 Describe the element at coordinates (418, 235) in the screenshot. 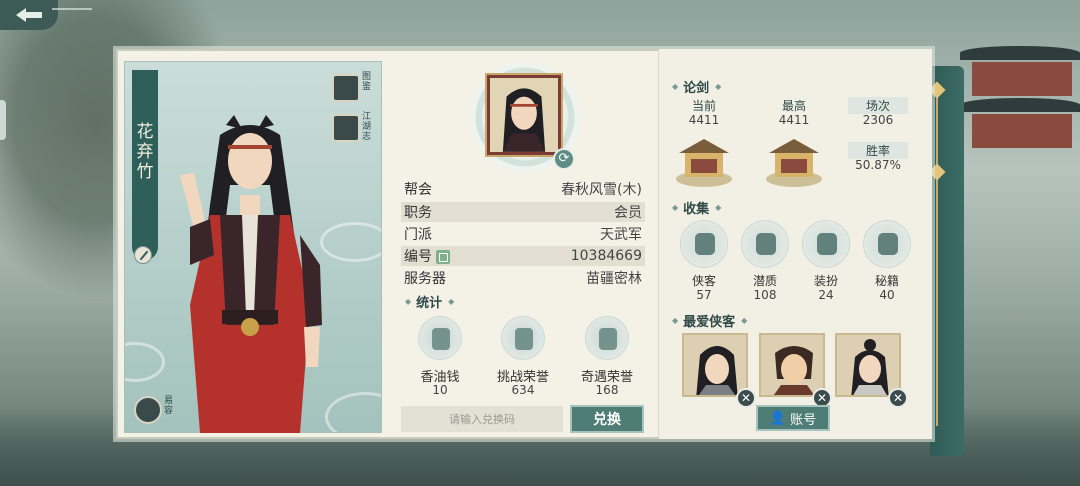

I see `info-label: 门派` at that location.